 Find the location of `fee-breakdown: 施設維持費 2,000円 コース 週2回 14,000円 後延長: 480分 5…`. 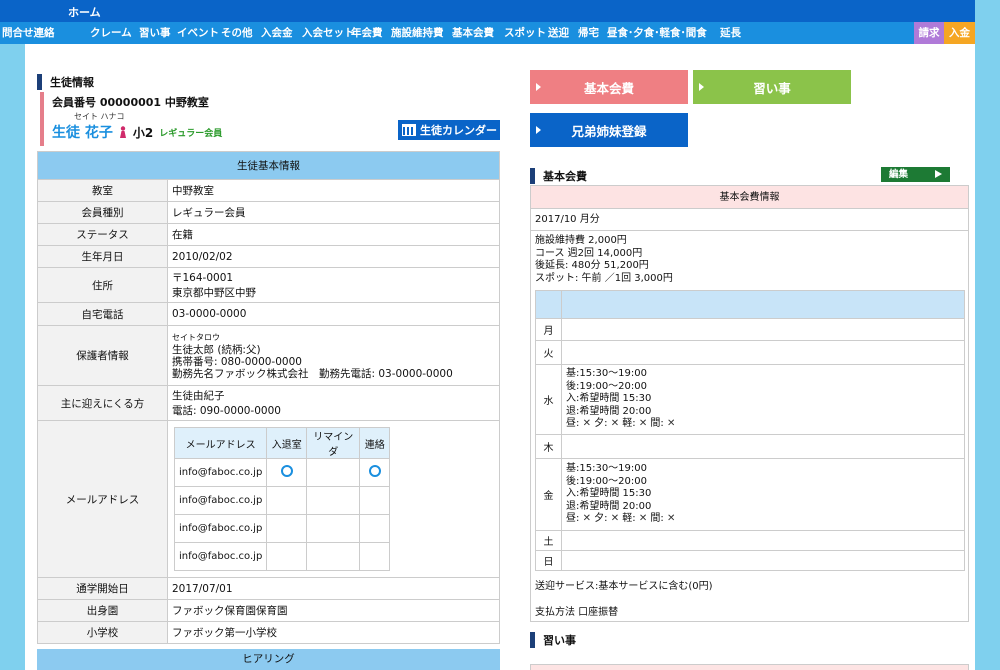

fee-breakdown: 施設維持費 2,000円 コース 週2回 14,000円 後延長: 480分 5… is located at coordinates (604, 259).